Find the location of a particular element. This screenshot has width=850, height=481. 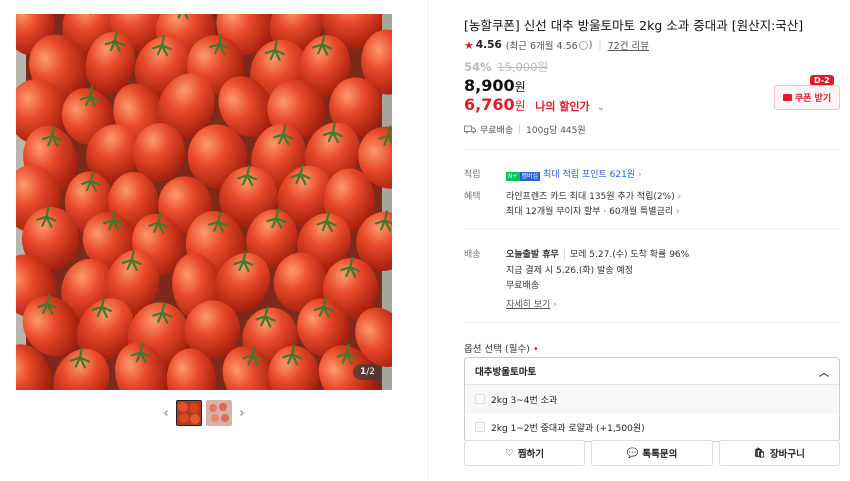

option-dropdown-header: 대추방울토마토 ︿ is located at coordinates (652, 371).